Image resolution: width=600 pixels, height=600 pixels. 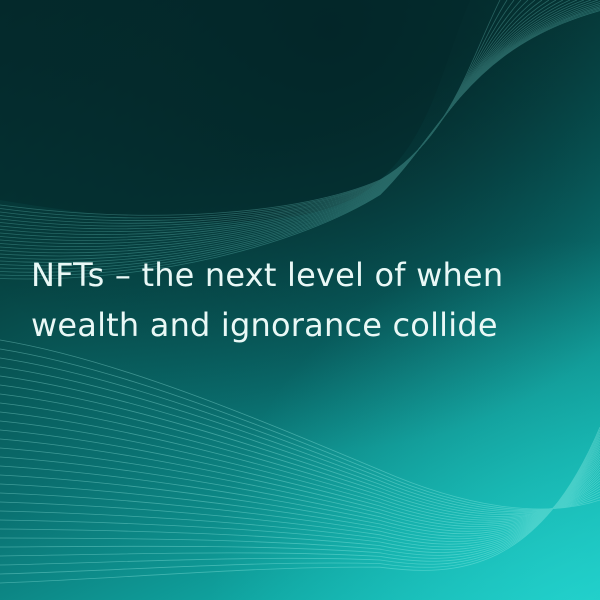 What do you see at coordinates (264, 325) in the screenshot?
I see `headline-line-2: wealth and ignorance collide` at bounding box center [264, 325].